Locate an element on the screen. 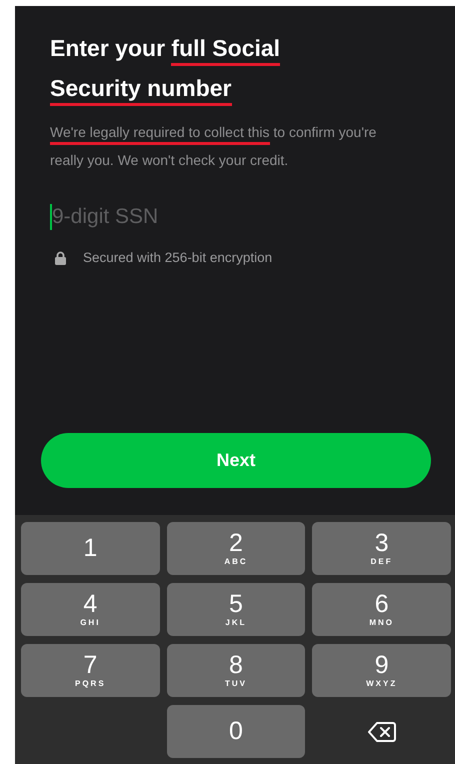 This screenshot has width=455, height=764. keypad-key: 4 GHI is located at coordinates (90, 609).